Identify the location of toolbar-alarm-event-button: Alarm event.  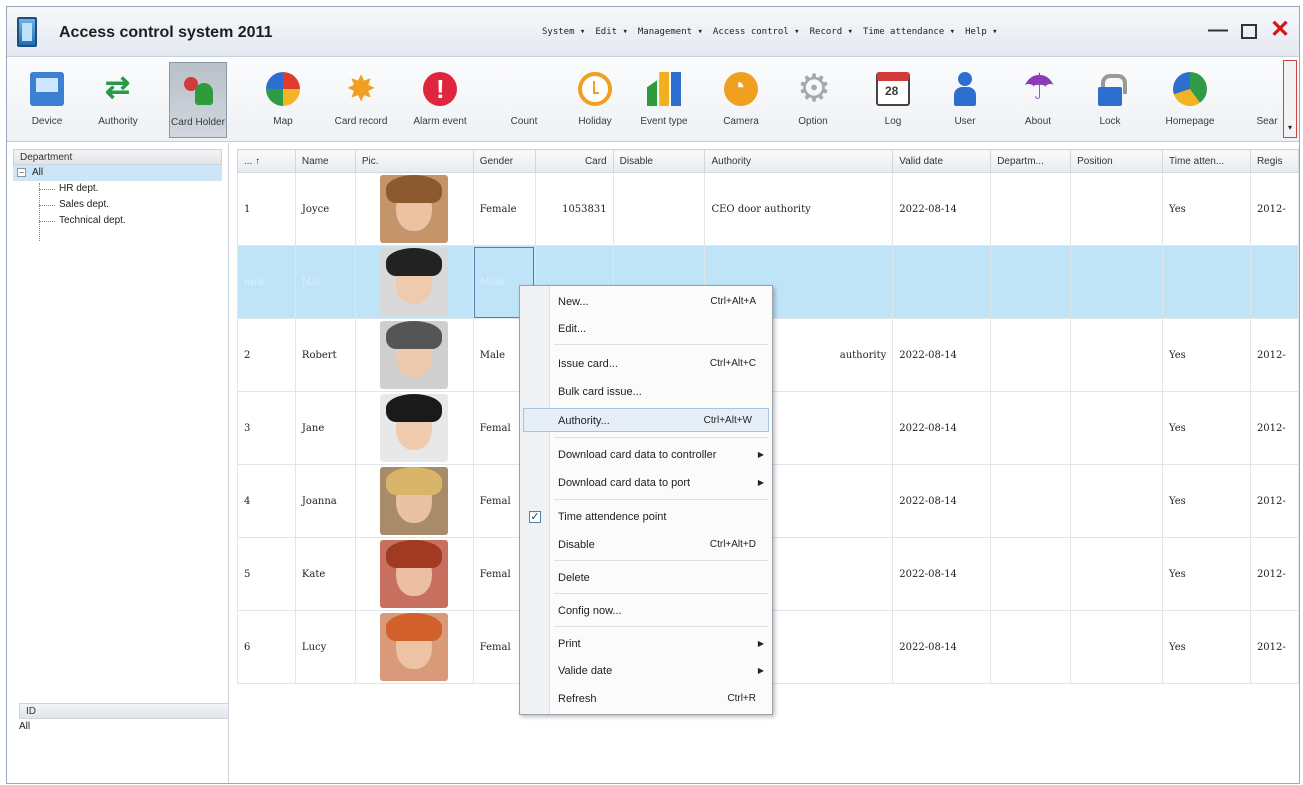
(440, 100).